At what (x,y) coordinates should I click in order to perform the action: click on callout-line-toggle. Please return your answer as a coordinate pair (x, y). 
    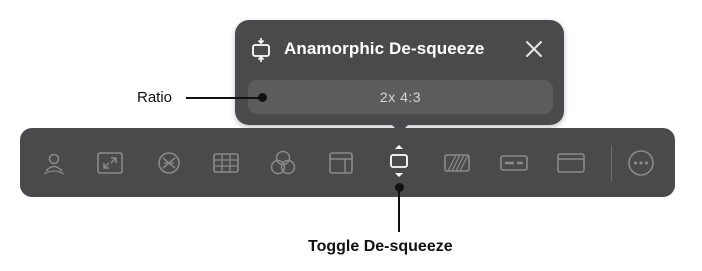
    Looking at the image, I should click on (399, 209).